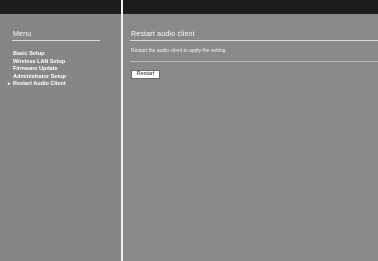 Image resolution: width=378 pixels, height=261 pixels. Describe the element at coordinates (254, 40) in the screenshot. I see `title-divider` at that location.